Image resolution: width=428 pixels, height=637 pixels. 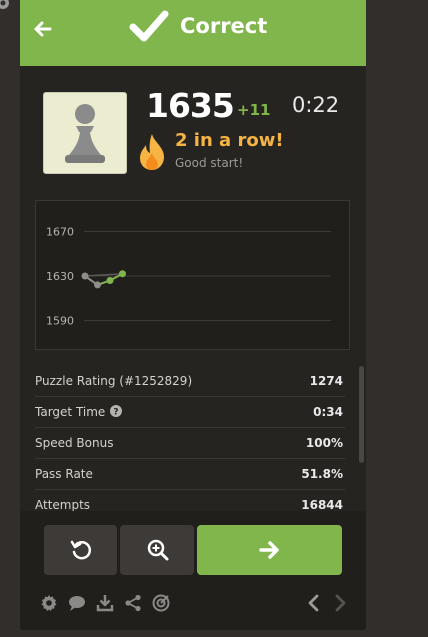 What do you see at coordinates (316, 105) in the screenshot?
I see `puzzle-timer: 0:22` at bounding box center [316, 105].